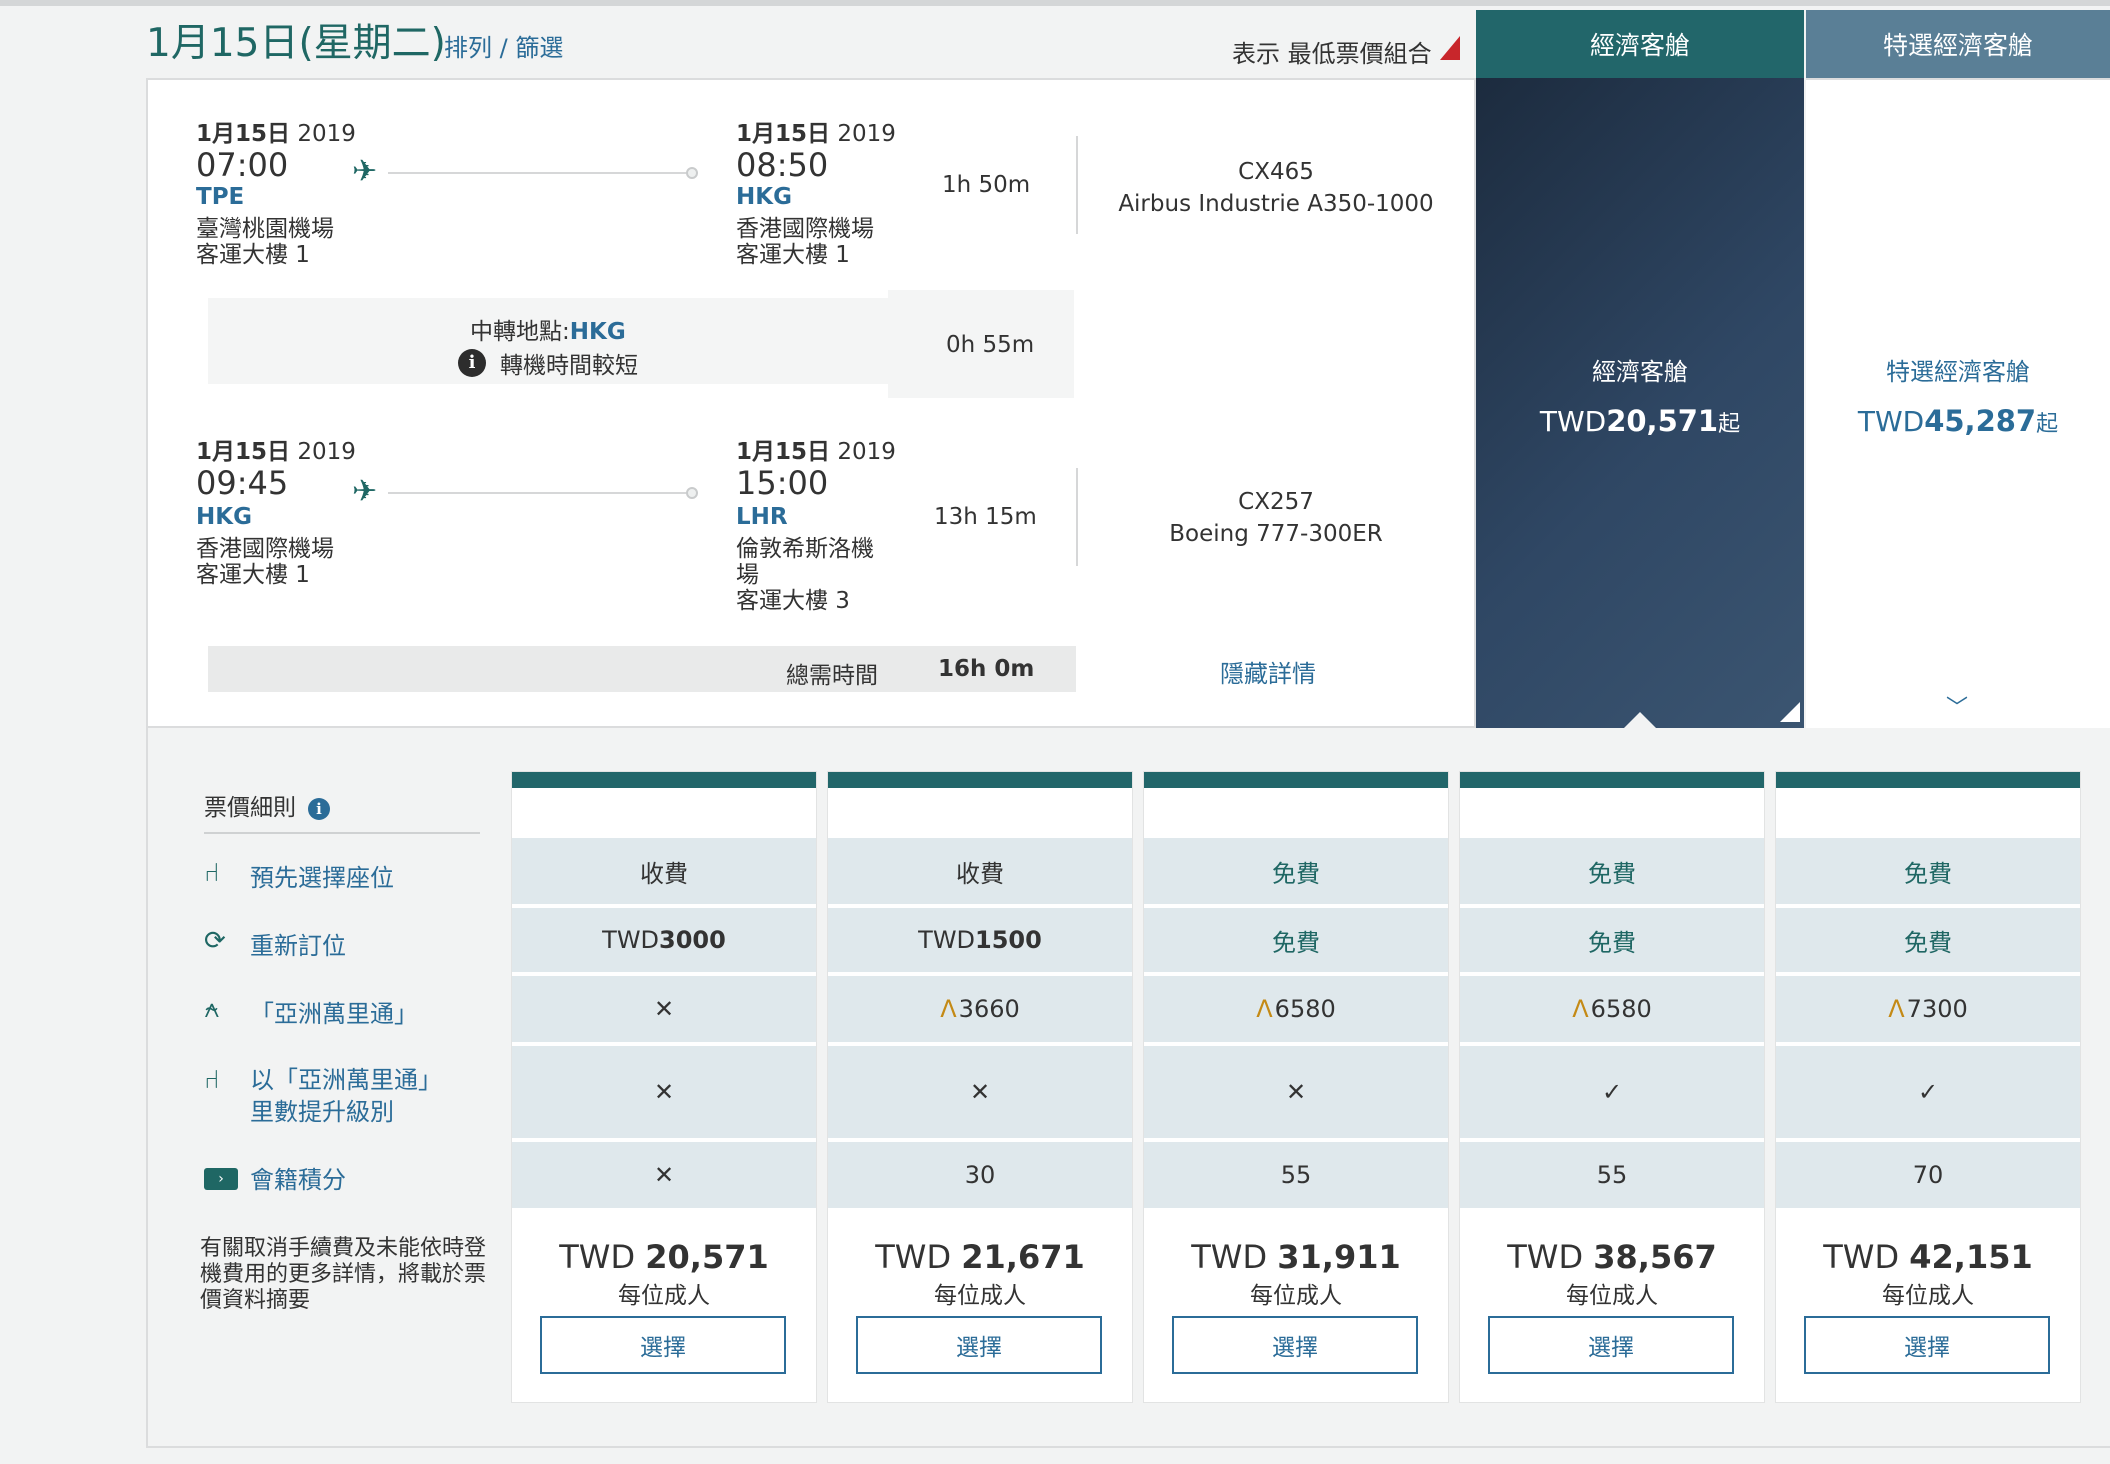 Image resolution: width=2110 pixels, height=1464 pixels. Describe the element at coordinates (220, 197) in the screenshot. I see `segment-1-departure-code: TPE` at that location.